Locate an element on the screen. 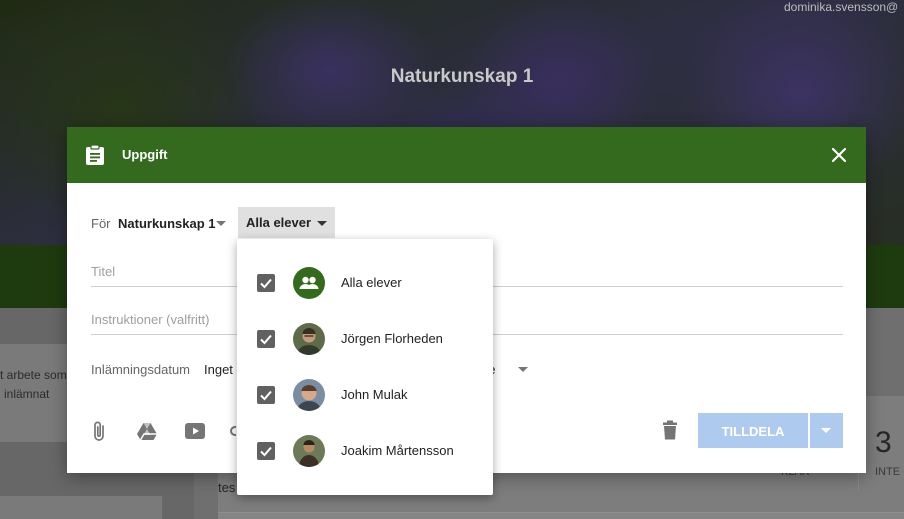 The width and height of the screenshot is (904, 519). for-label: För is located at coordinates (101, 223).